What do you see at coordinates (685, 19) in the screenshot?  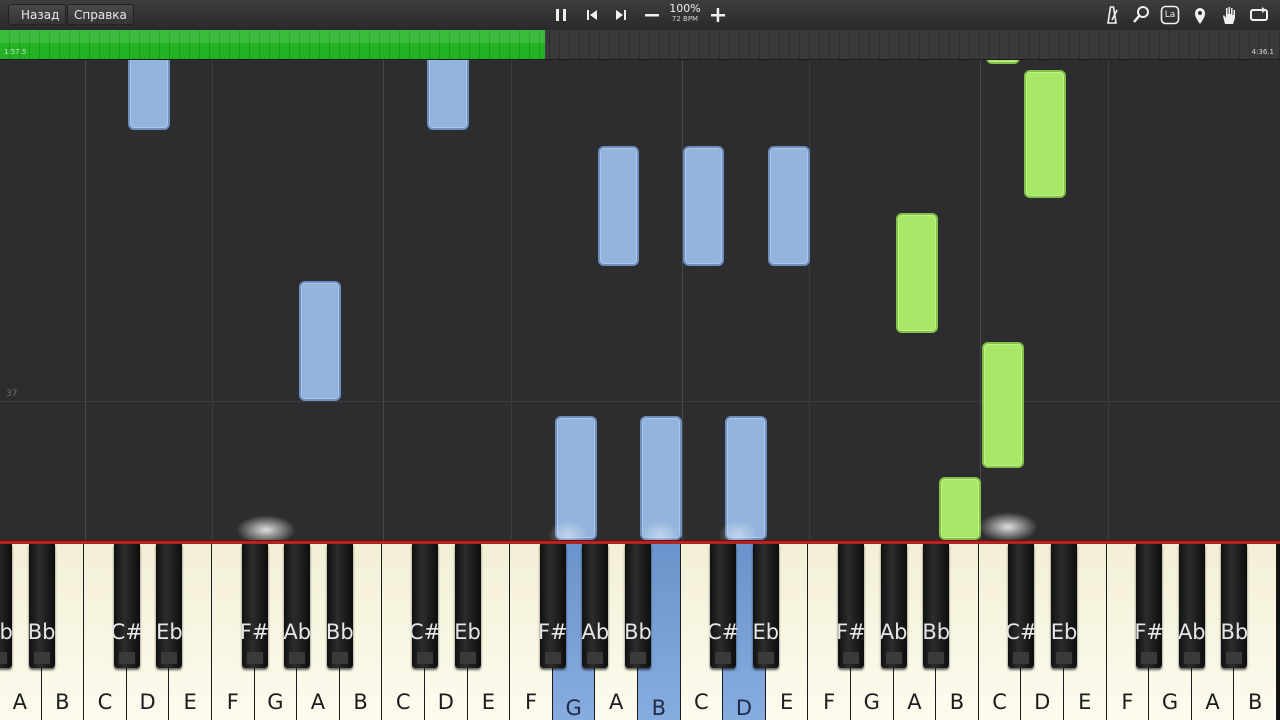 I see `tempo-bpm: 72 BPM` at bounding box center [685, 19].